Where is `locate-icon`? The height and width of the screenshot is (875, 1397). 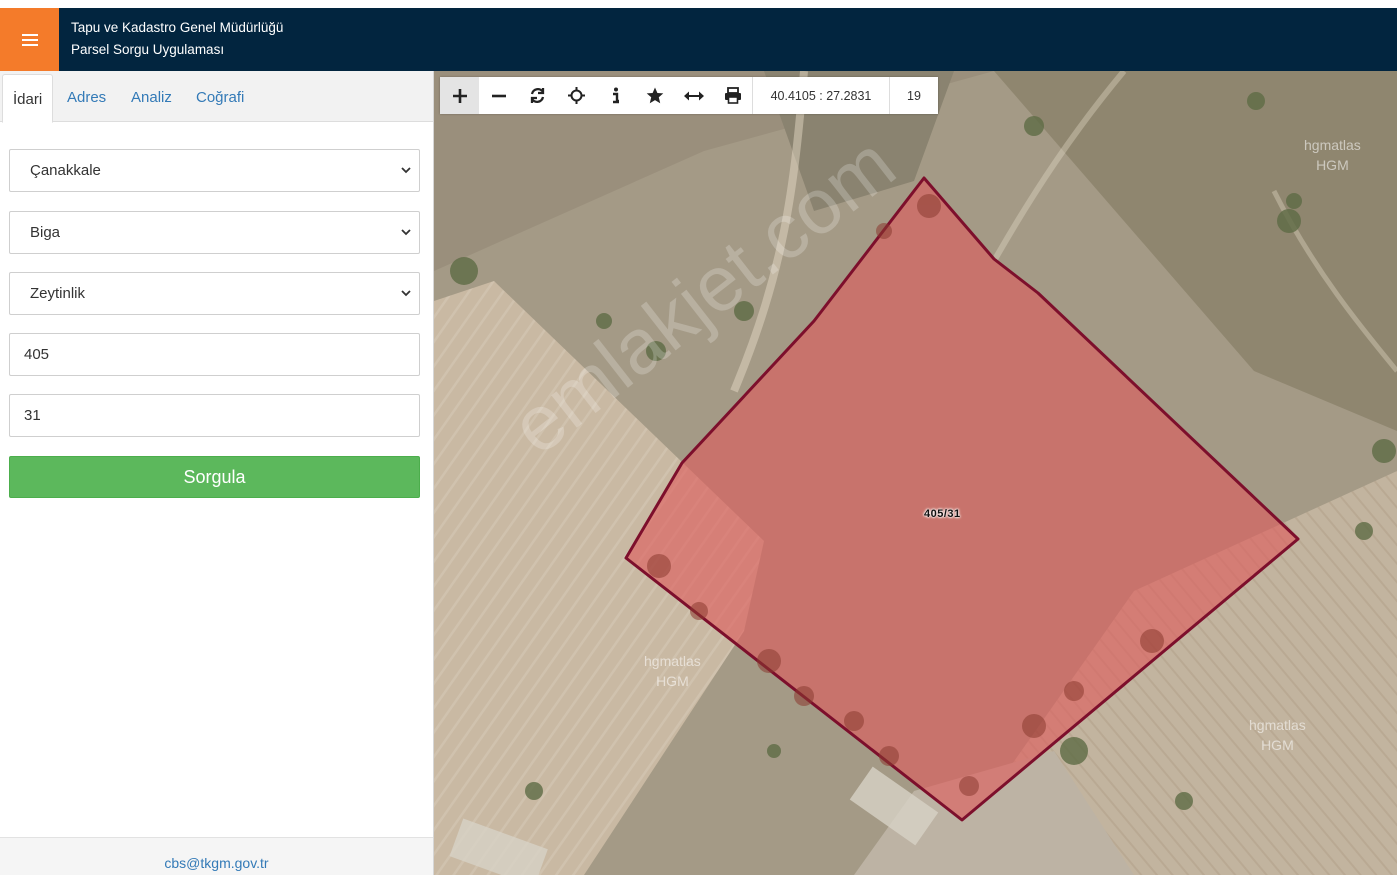 locate-icon is located at coordinates (576, 95).